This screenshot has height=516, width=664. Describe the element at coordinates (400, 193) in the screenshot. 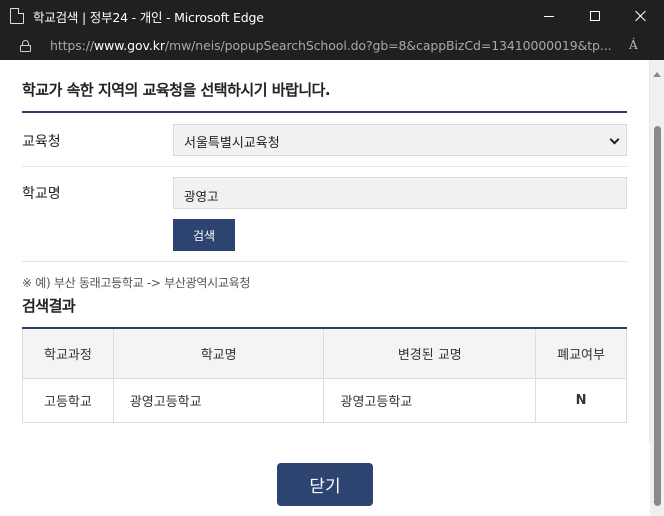

I see `school-name-input: 광영고` at that location.